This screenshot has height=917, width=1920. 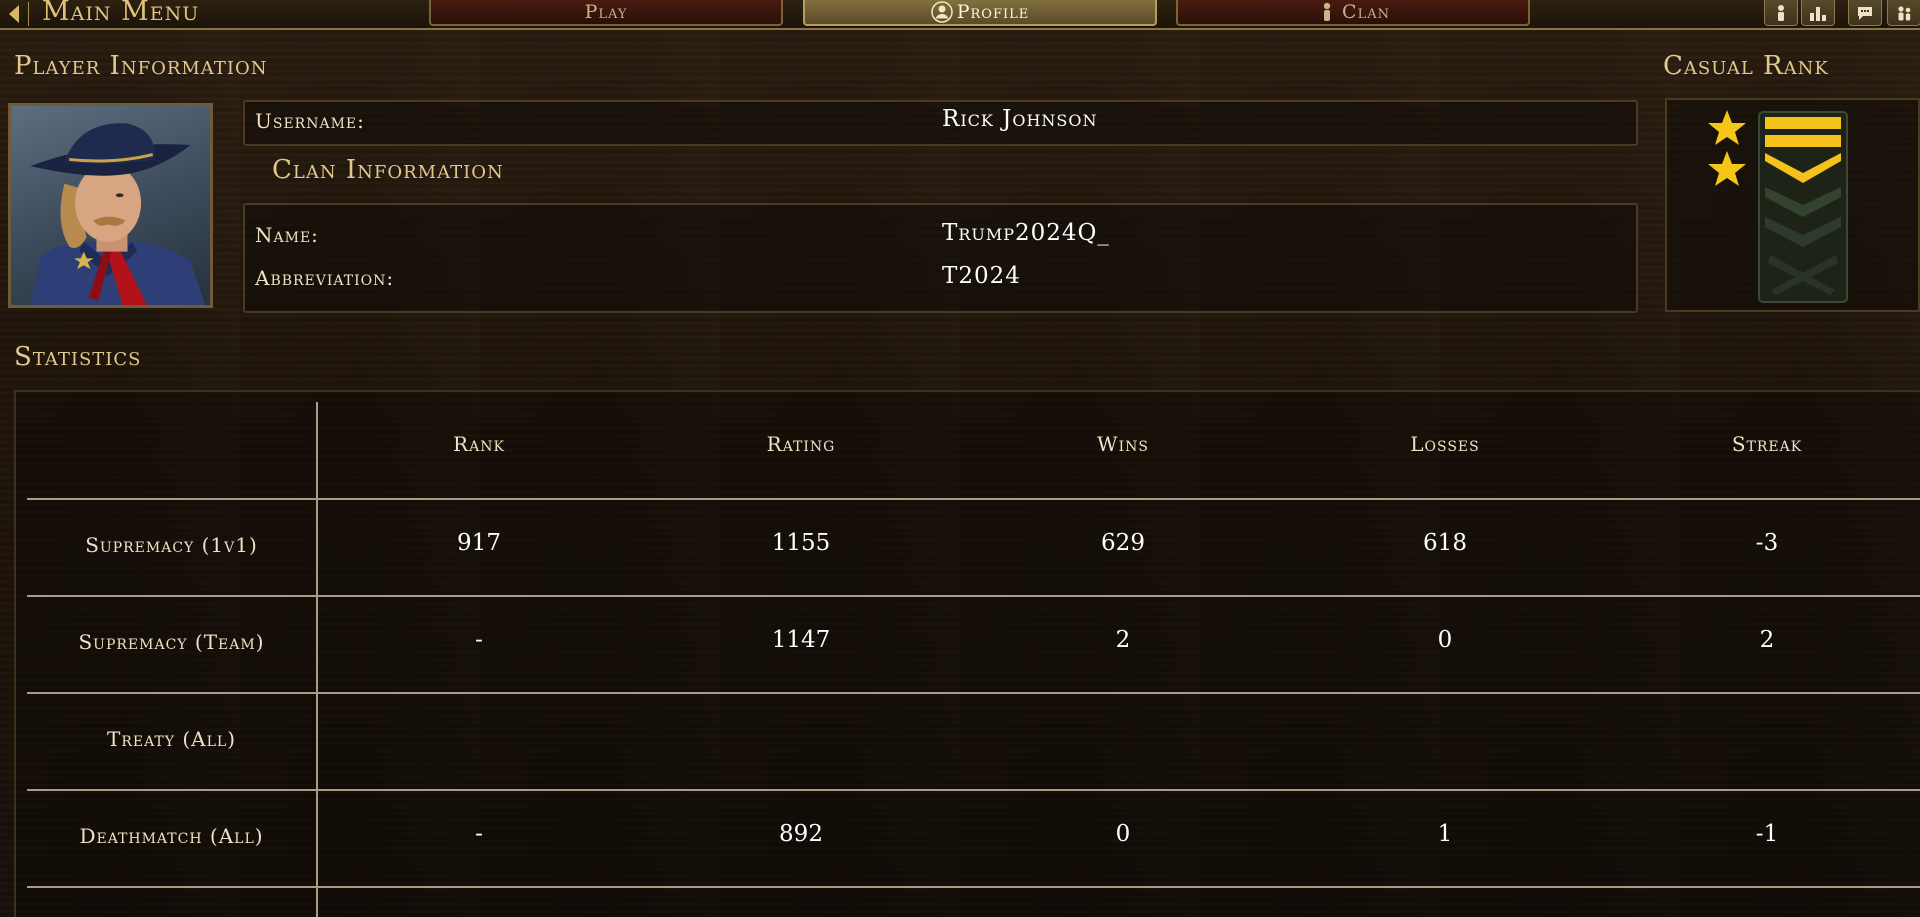 What do you see at coordinates (78, 357) in the screenshot?
I see `statistics-heading: Statistics` at bounding box center [78, 357].